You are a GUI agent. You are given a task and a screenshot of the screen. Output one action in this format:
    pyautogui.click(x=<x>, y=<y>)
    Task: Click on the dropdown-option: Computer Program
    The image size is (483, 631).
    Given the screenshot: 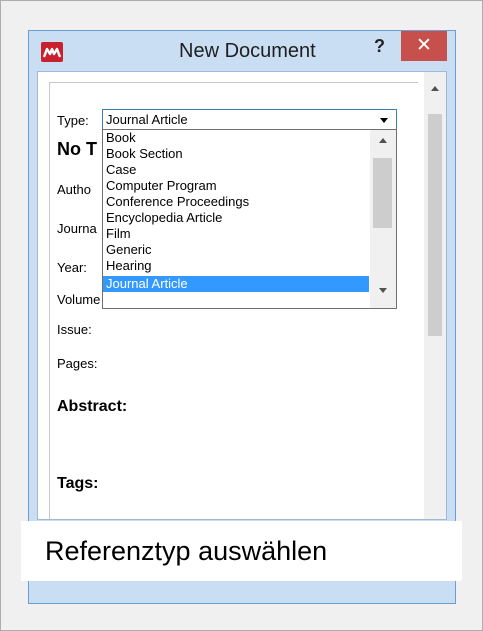 What is the action you would take?
    pyautogui.click(x=236, y=186)
    